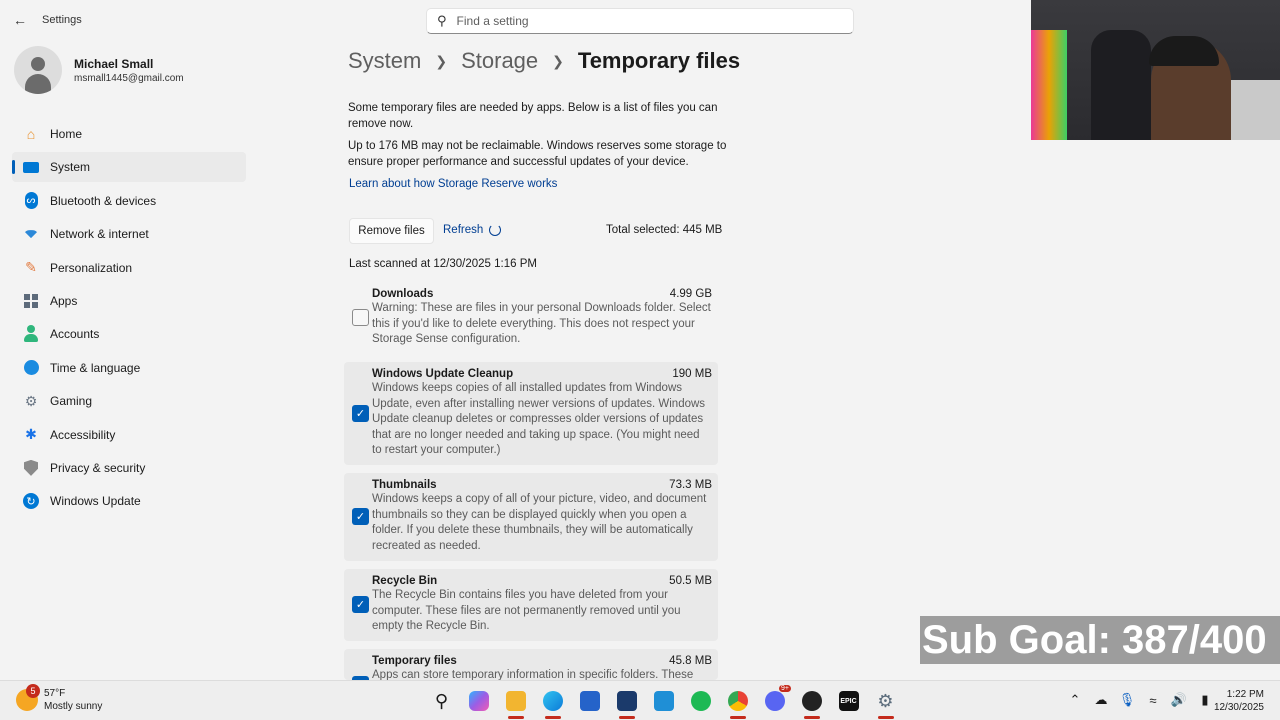  What do you see at coordinates (442, 20) in the screenshot?
I see `search-icon: ⚲` at bounding box center [442, 20].